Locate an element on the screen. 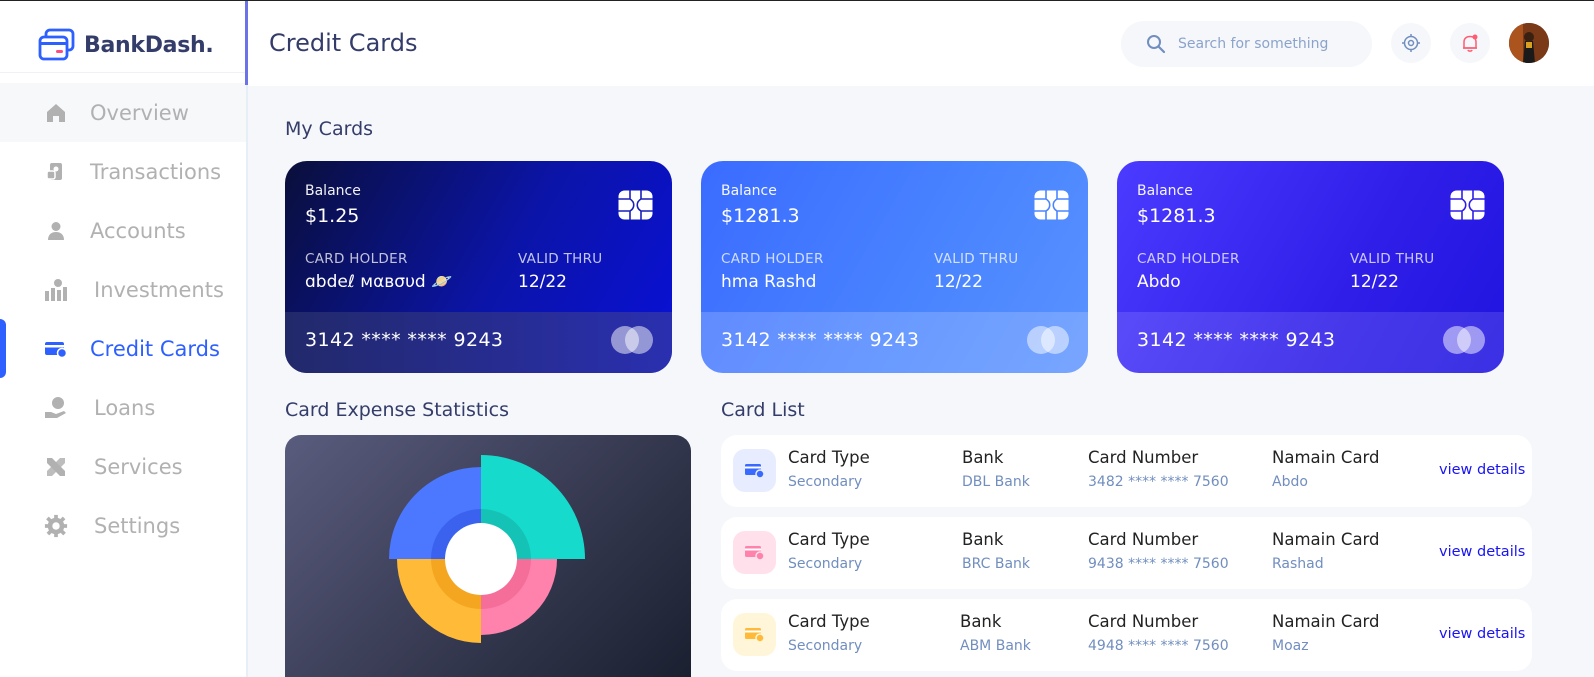 Image resolution: width=1594 pixels, height=677 pixels. sidebar-item-label: Accounts is located at coordinates (138, 230).